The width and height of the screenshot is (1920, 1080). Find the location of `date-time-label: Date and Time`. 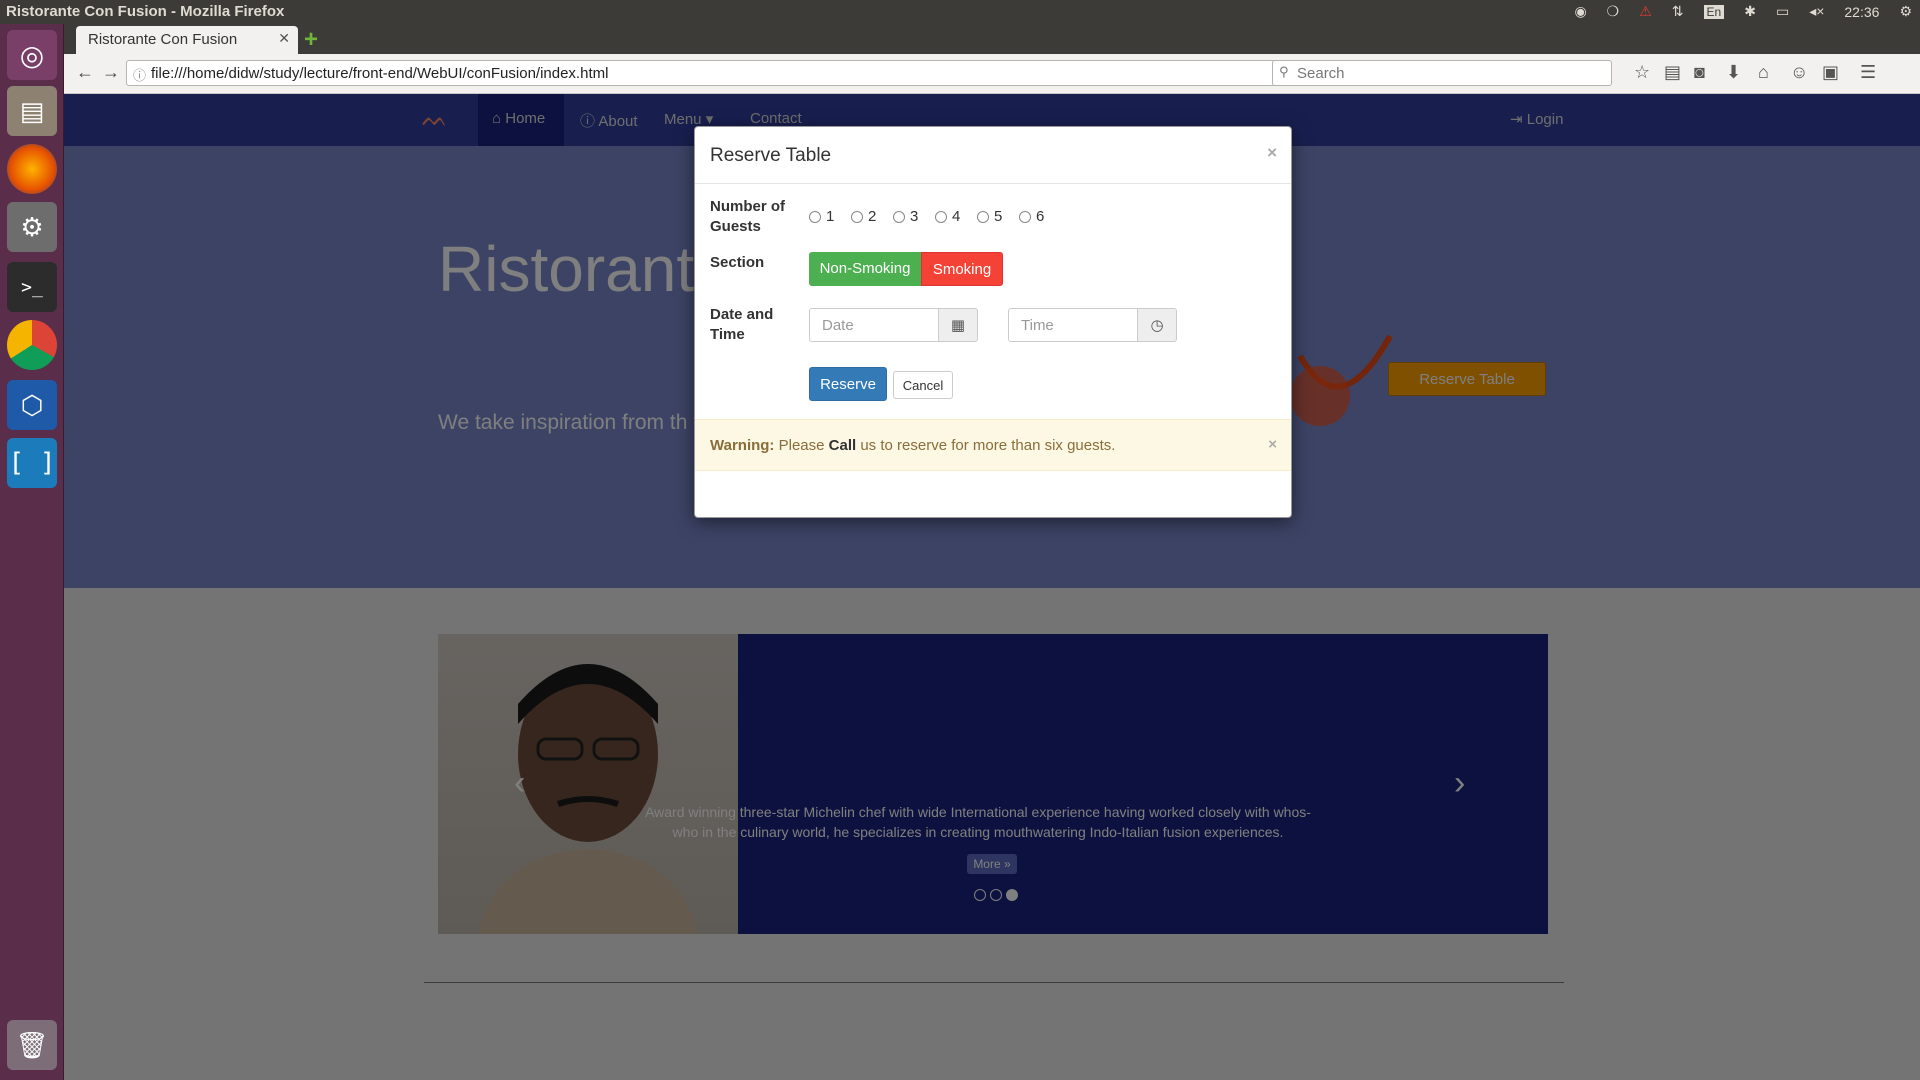

date-time-label: Date and Time is located at coordinates (742, 324).